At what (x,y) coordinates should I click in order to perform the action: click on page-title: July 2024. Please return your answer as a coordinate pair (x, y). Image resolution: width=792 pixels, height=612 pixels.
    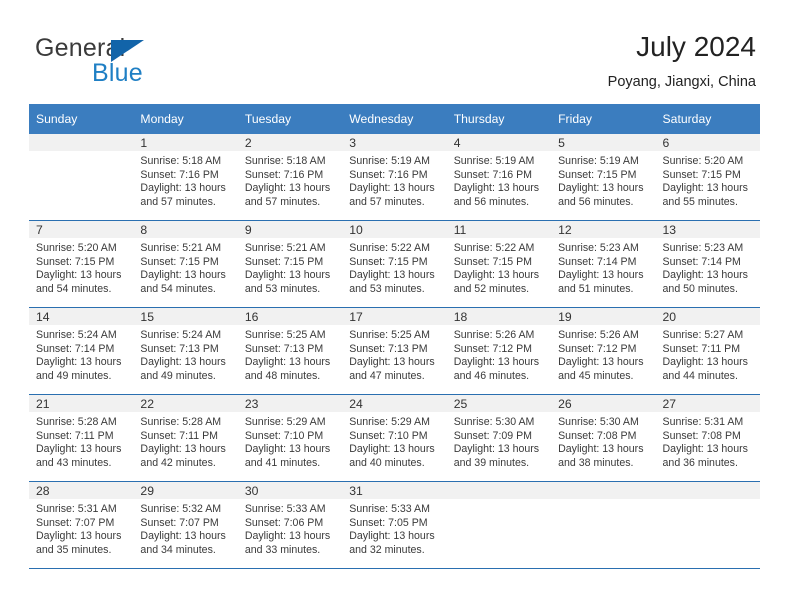
    Looking at the image, I should click on (696, 46).